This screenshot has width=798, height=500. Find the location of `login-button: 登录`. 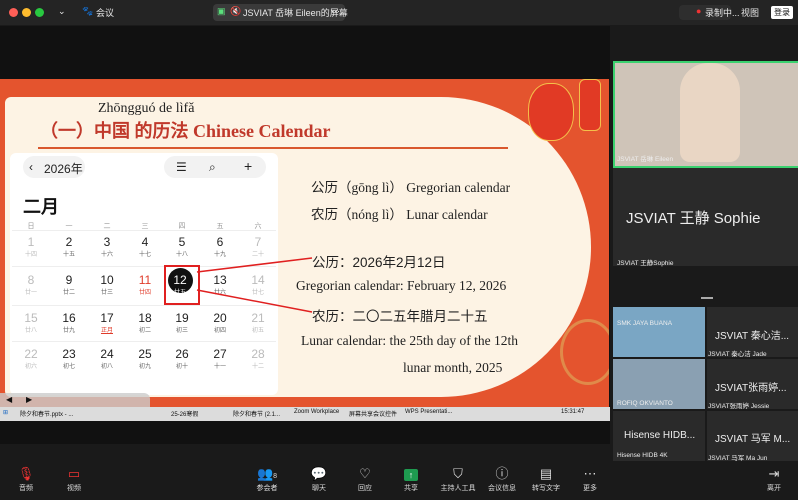

login-button: 登录 is located at coordinates (782, 12).